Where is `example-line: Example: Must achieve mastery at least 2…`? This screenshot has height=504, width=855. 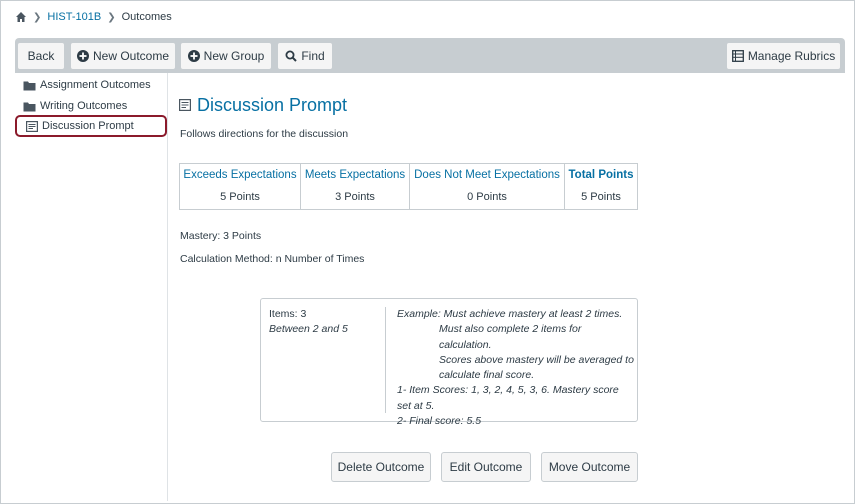 example-line: Example: Must achieve mastery at least 2… is located at coordinates (510, 314).